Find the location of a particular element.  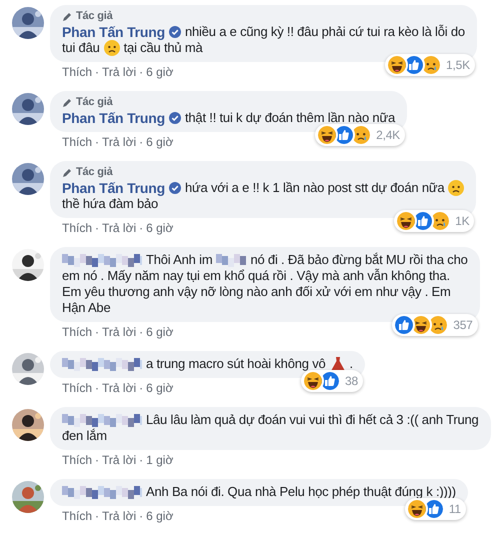

reaction-count: 38 is located at coordinates (351, 381).